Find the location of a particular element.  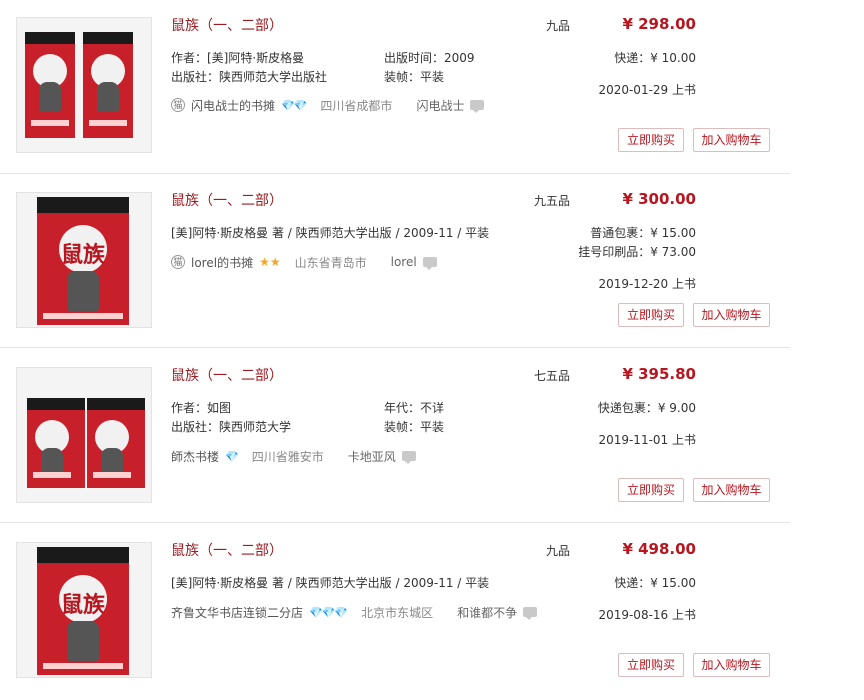

diamond-rating-icon: 💎 is located at coordinates (232, 456).